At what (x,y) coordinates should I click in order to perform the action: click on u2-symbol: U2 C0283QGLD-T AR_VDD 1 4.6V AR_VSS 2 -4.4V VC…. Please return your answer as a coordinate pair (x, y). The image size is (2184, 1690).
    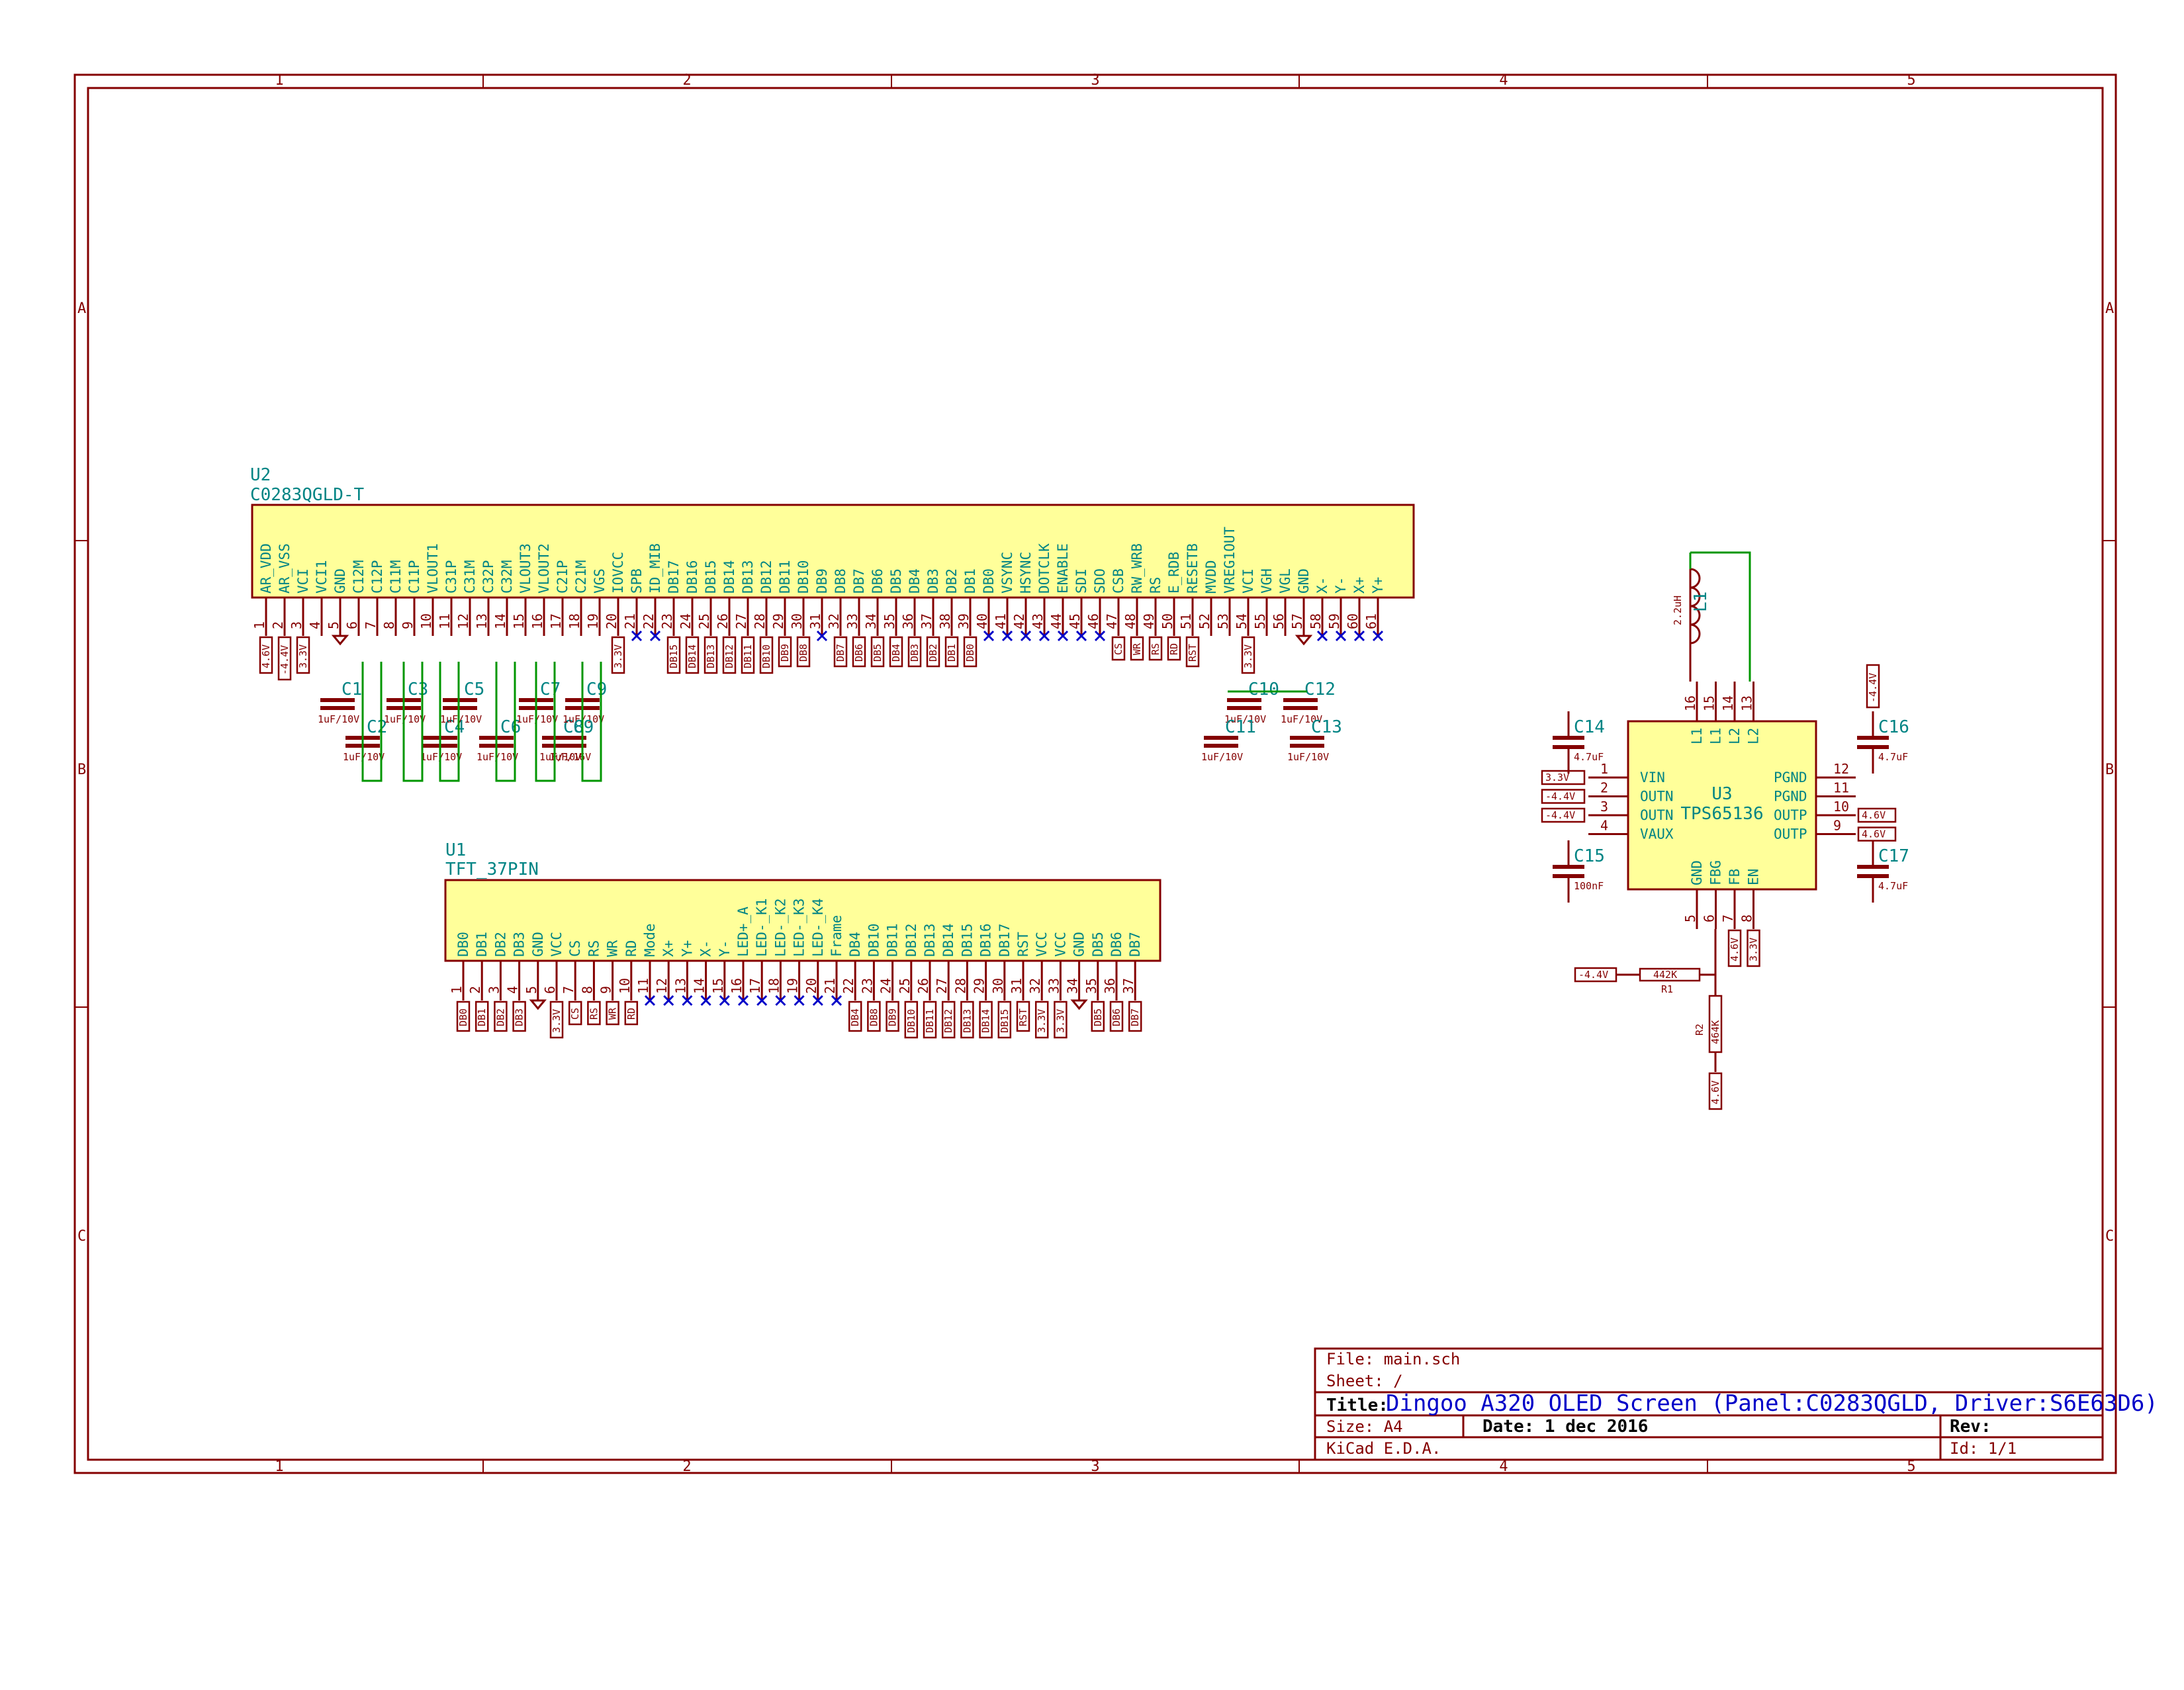
    Looking at the image, I should click on (832, 623).